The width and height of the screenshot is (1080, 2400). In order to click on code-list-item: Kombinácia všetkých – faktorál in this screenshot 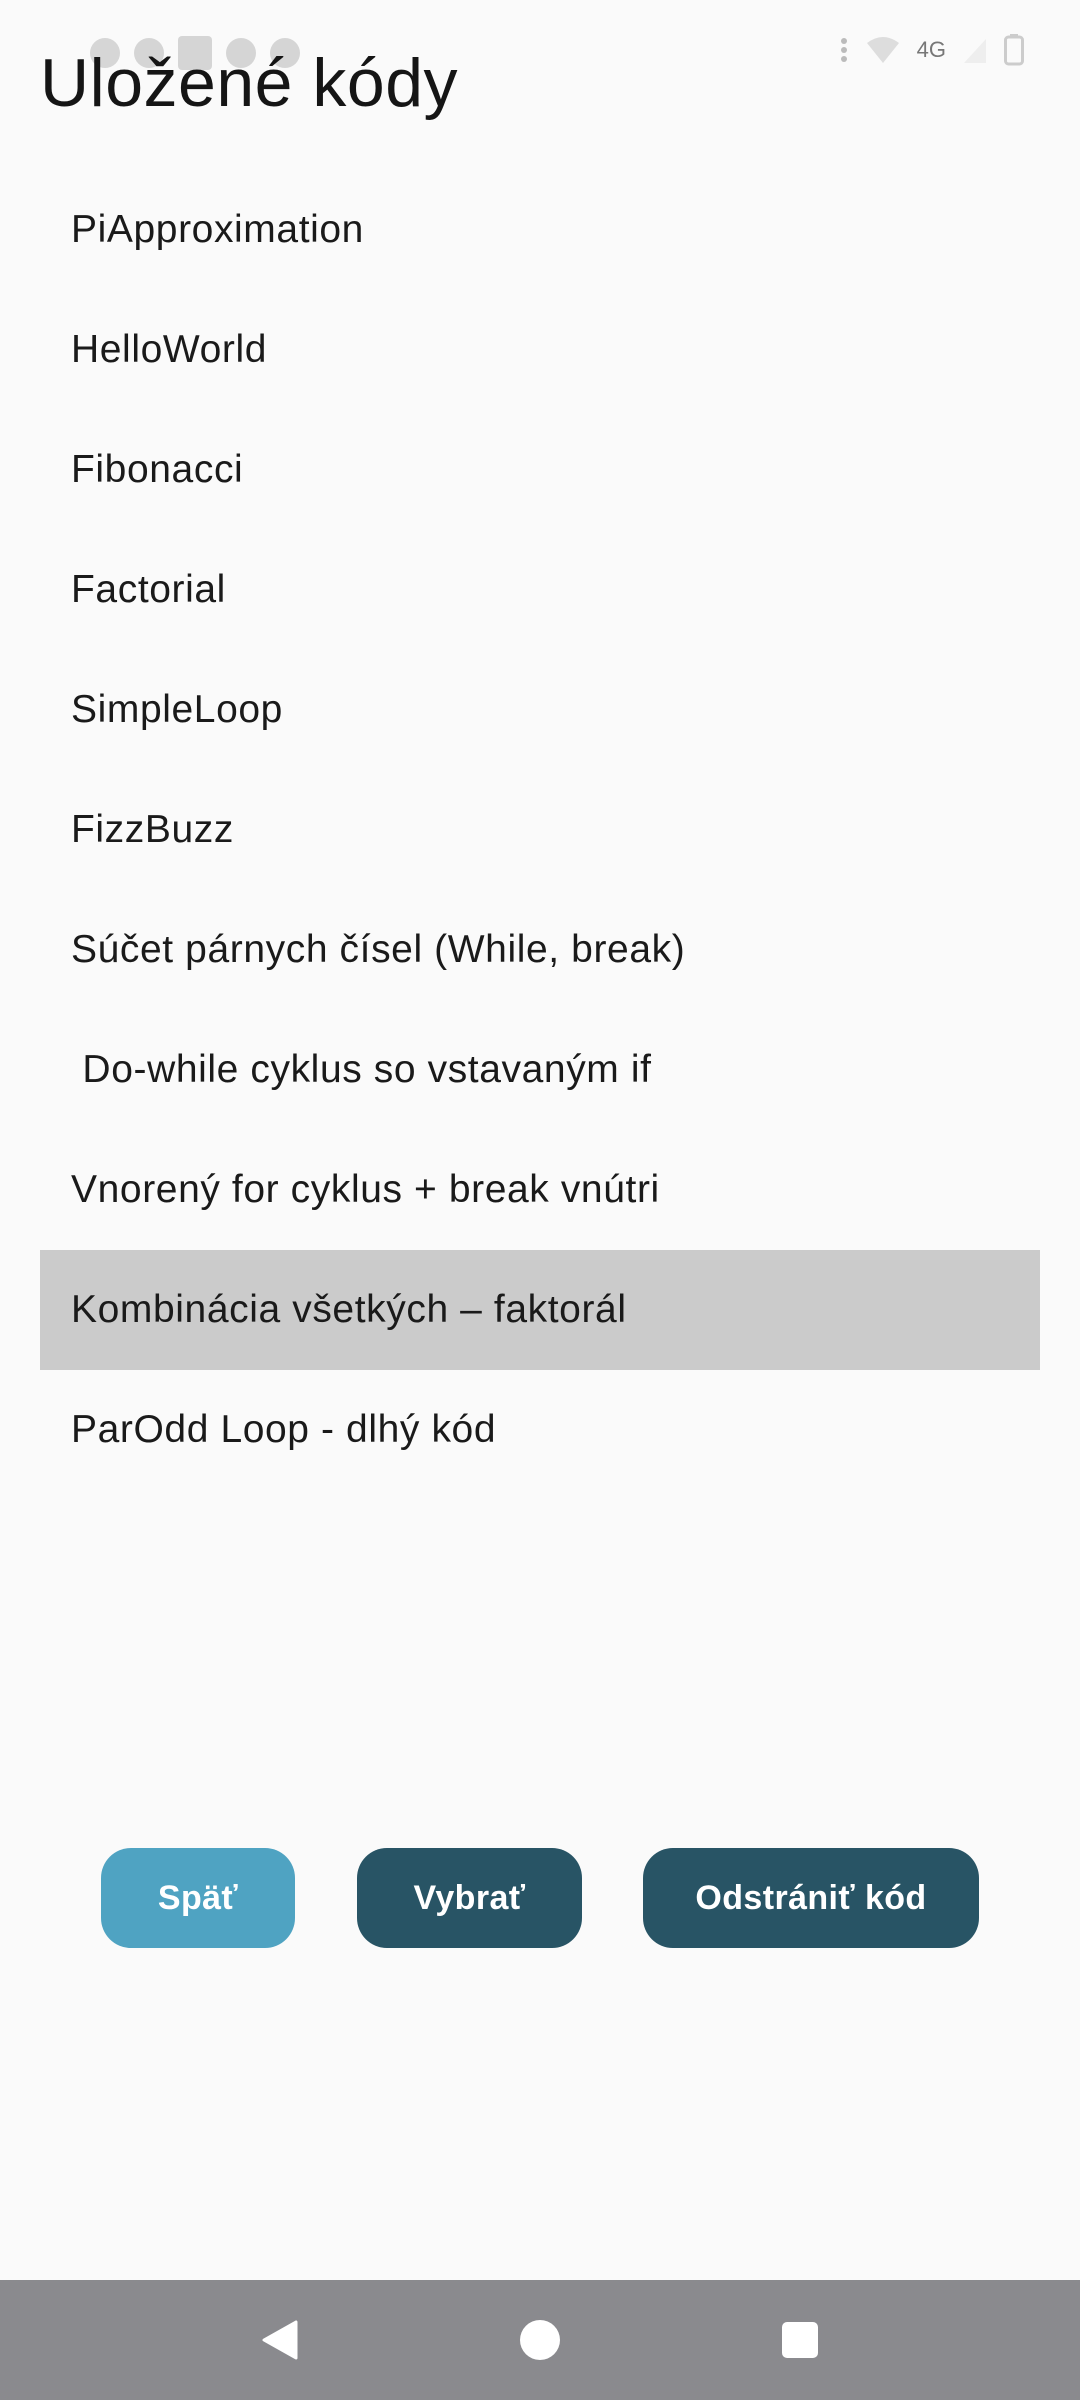, I will do `click(540, 1310)`.